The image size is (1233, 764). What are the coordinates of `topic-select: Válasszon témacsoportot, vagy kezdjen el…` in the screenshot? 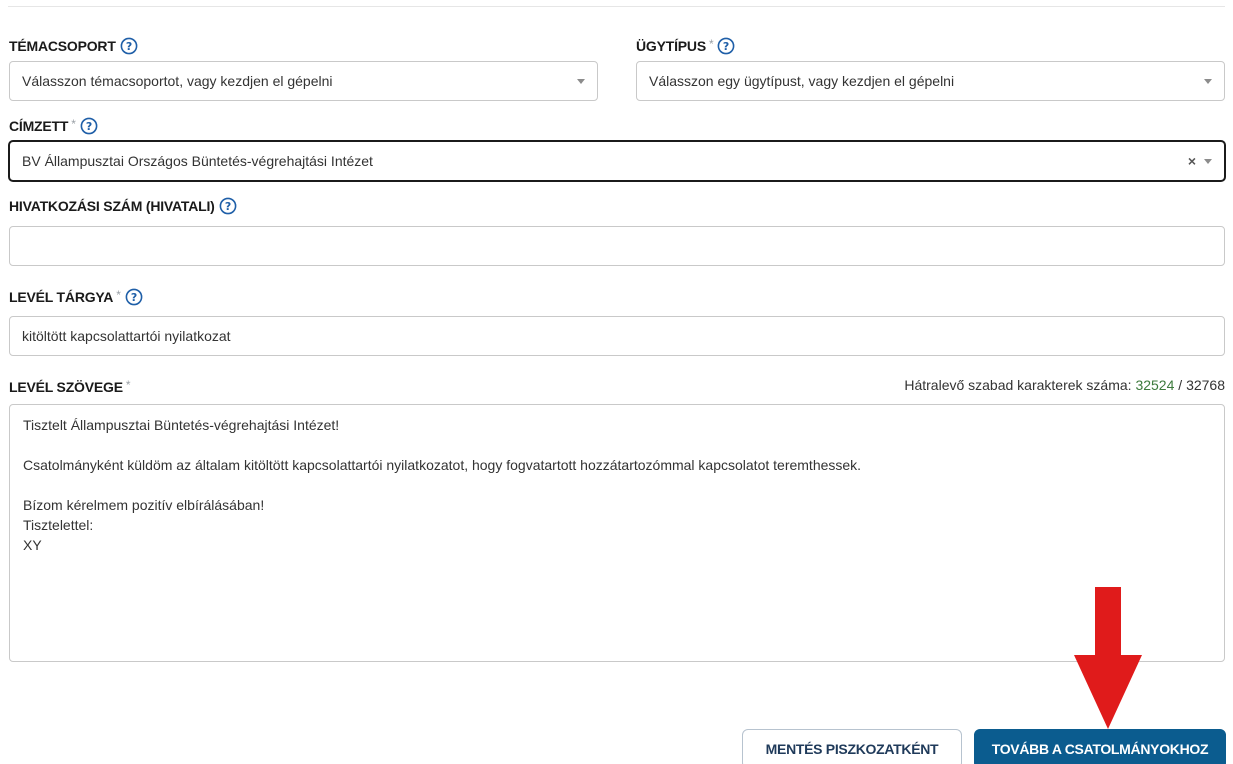 It's located at (303, 81).